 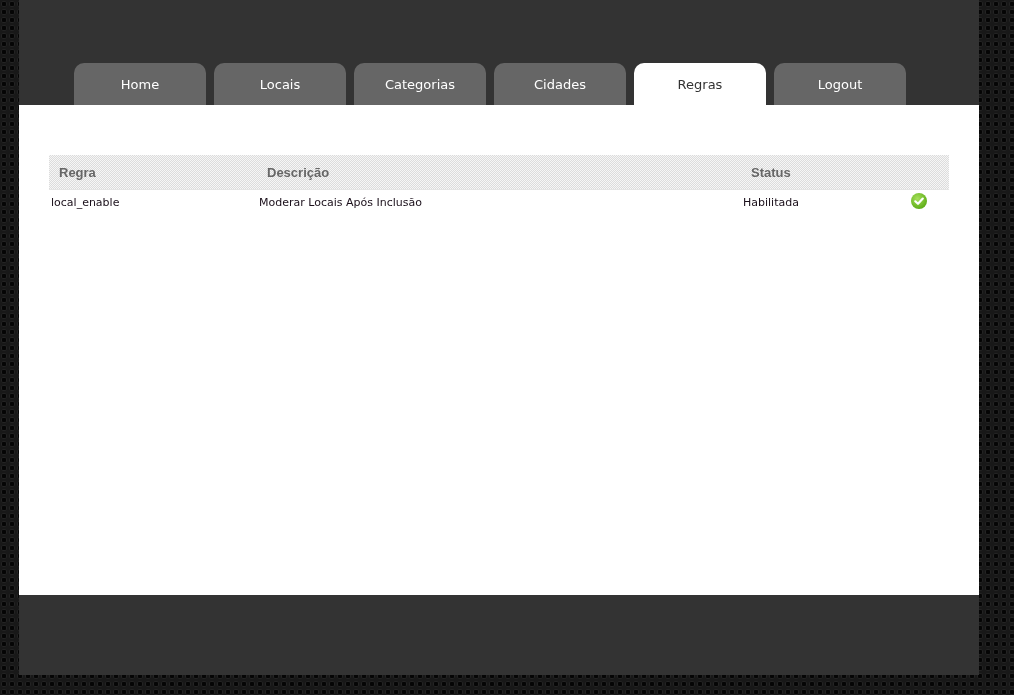 I want to click on nav-tab: Logout, so click(x=840, y=84).